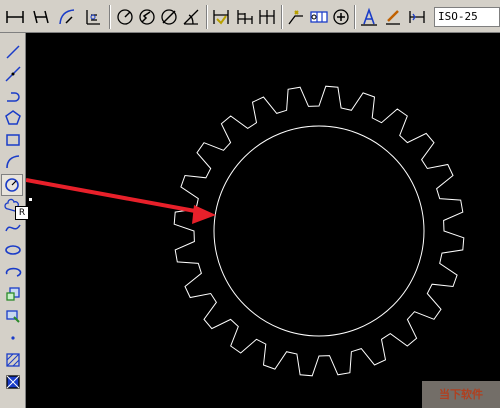  I want to click on radius-dimension-icon, so click(125, 17).